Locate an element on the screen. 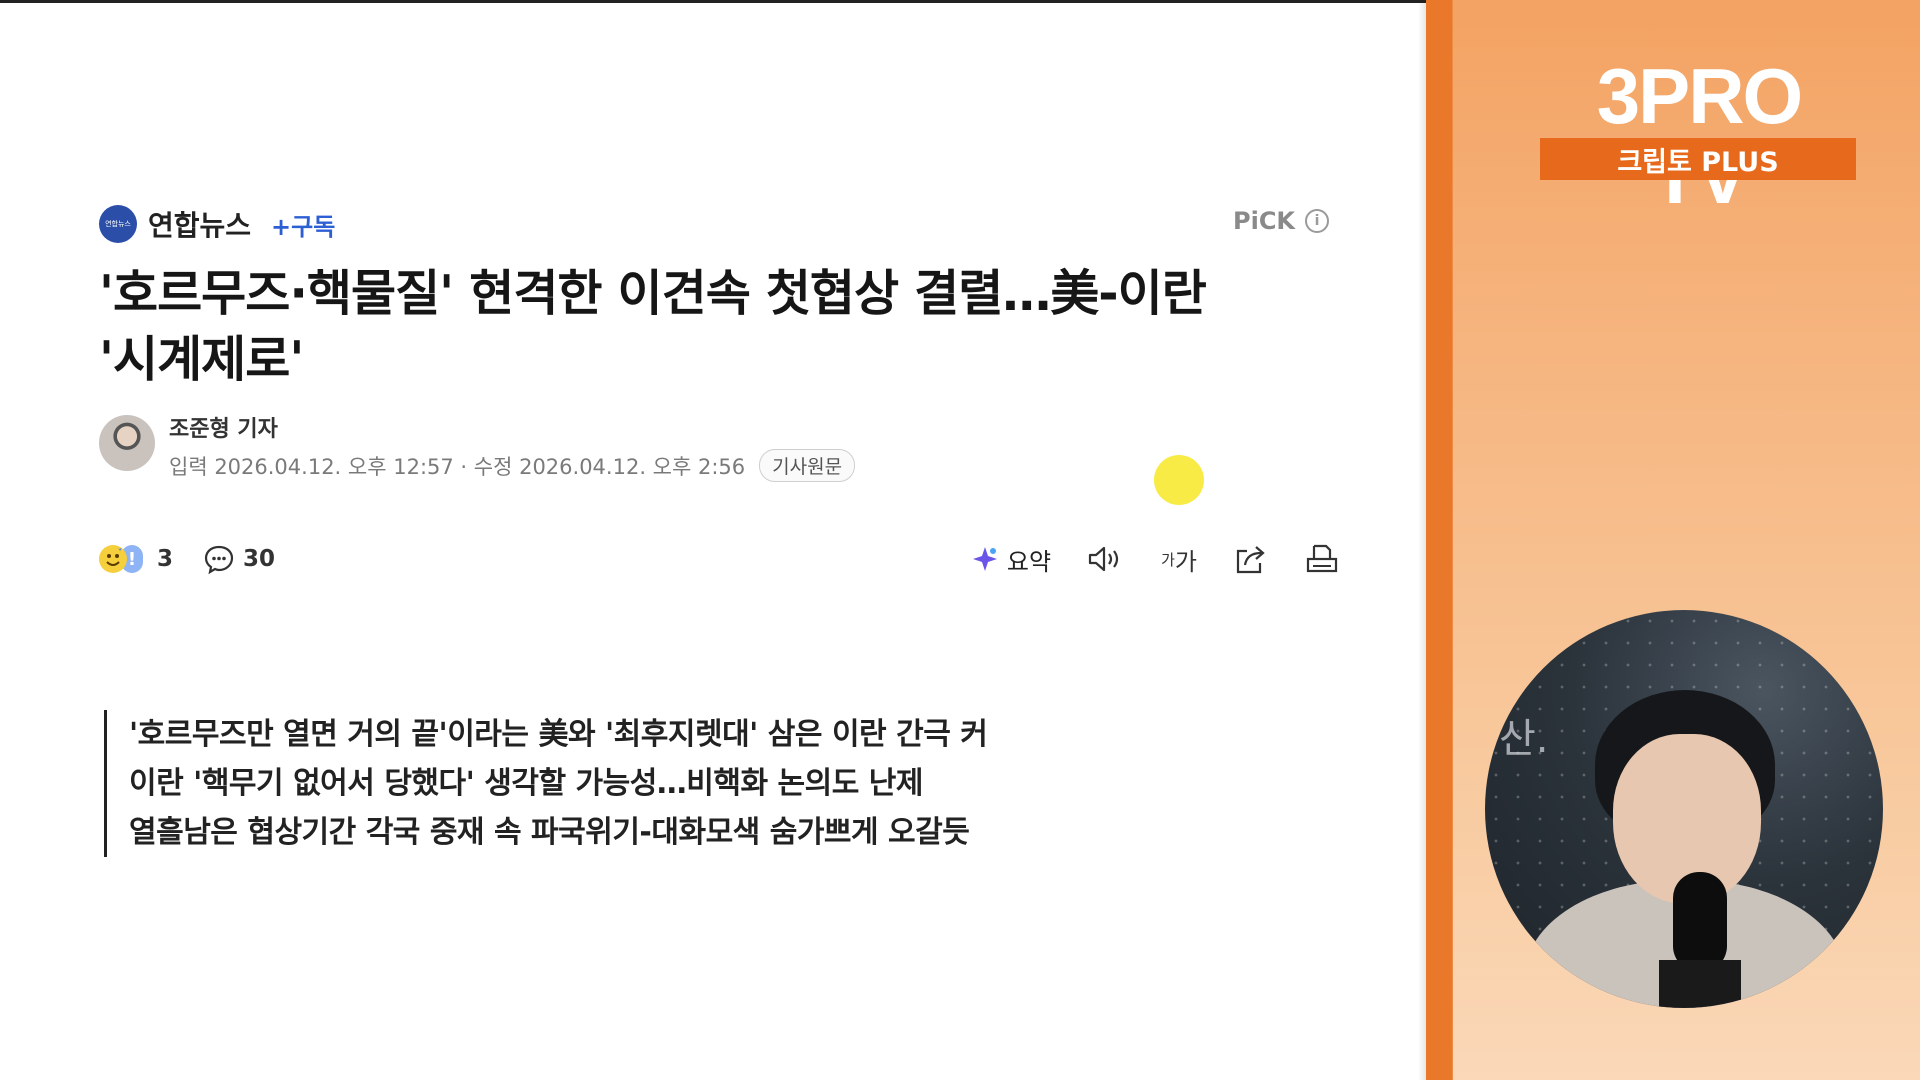  press-name: 연합뉴스 is located at coordinates (199, 224).